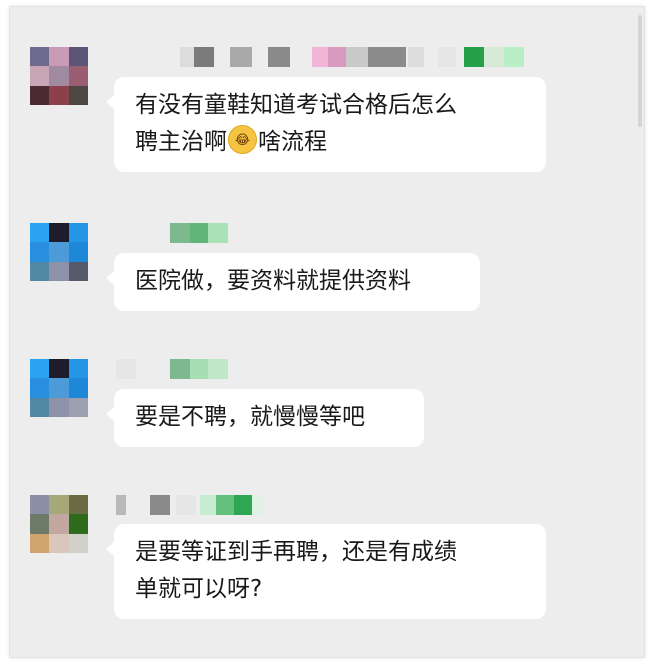 Image resolution: width=667 pixels, height=662 pixels. I want to click on message-bubble: 要是不聘，就慢慢等吧, so click(265, 418).